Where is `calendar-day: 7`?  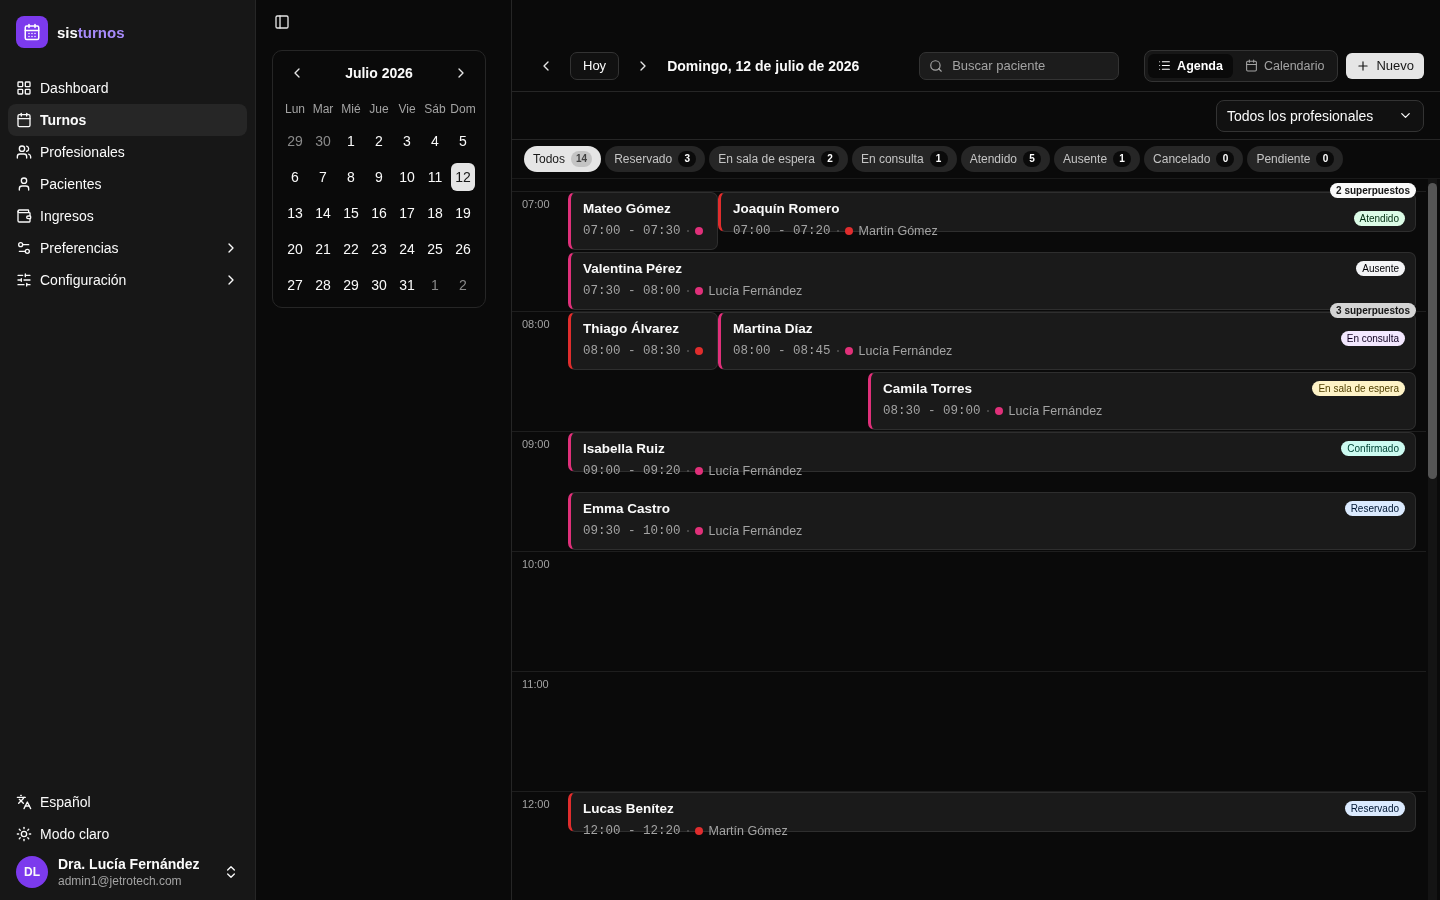
calendar-day: 7 is located at coordinates (323, 177).